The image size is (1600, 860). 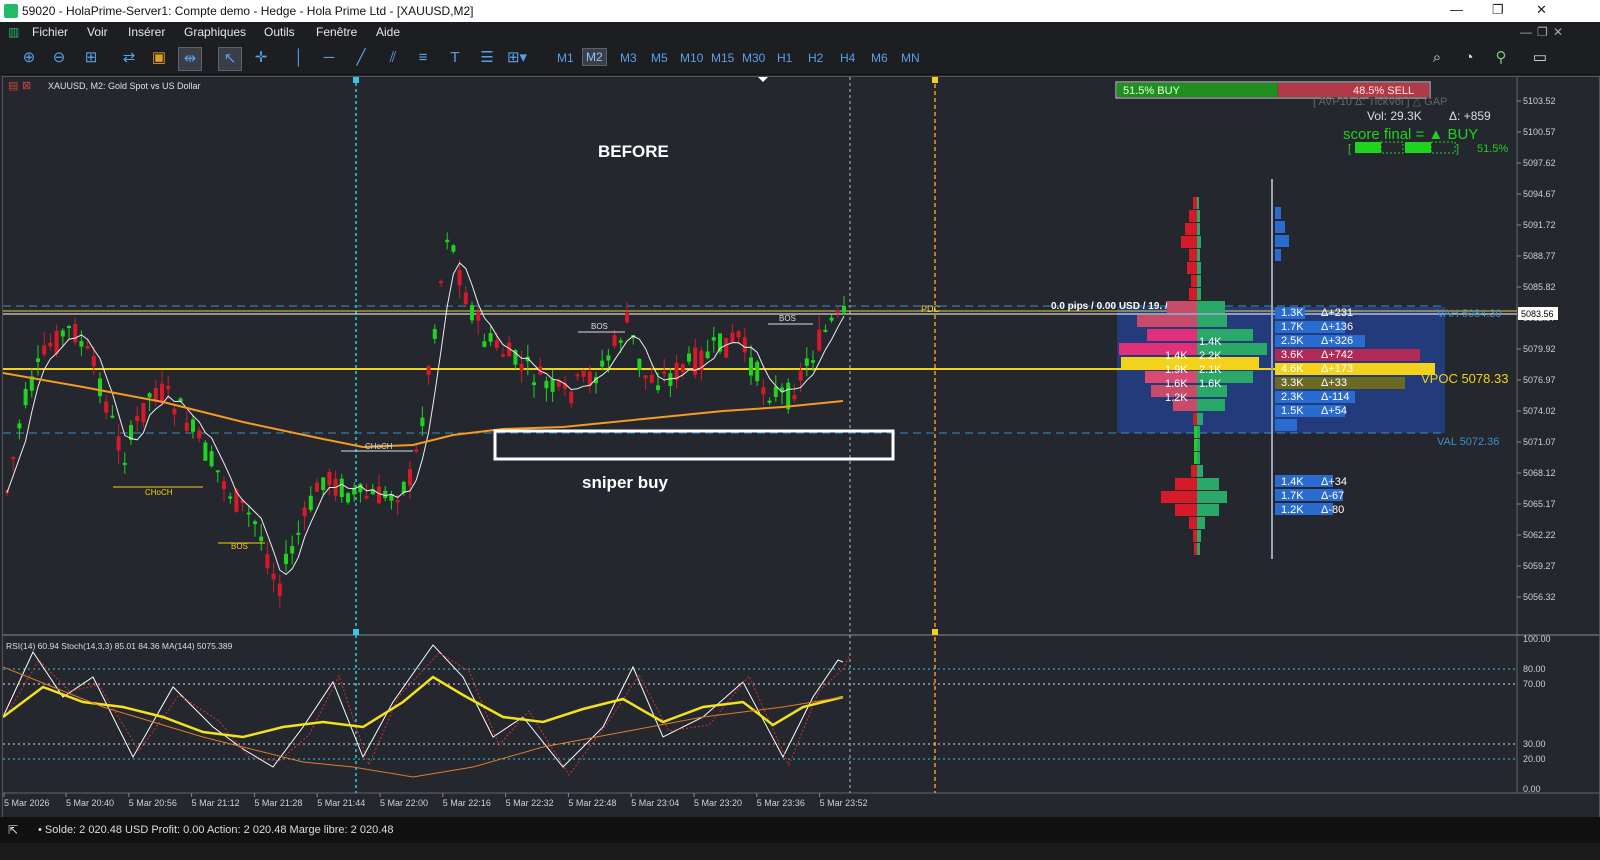 I want to click on lock-icon: ▣, so click(x=159, y=58).